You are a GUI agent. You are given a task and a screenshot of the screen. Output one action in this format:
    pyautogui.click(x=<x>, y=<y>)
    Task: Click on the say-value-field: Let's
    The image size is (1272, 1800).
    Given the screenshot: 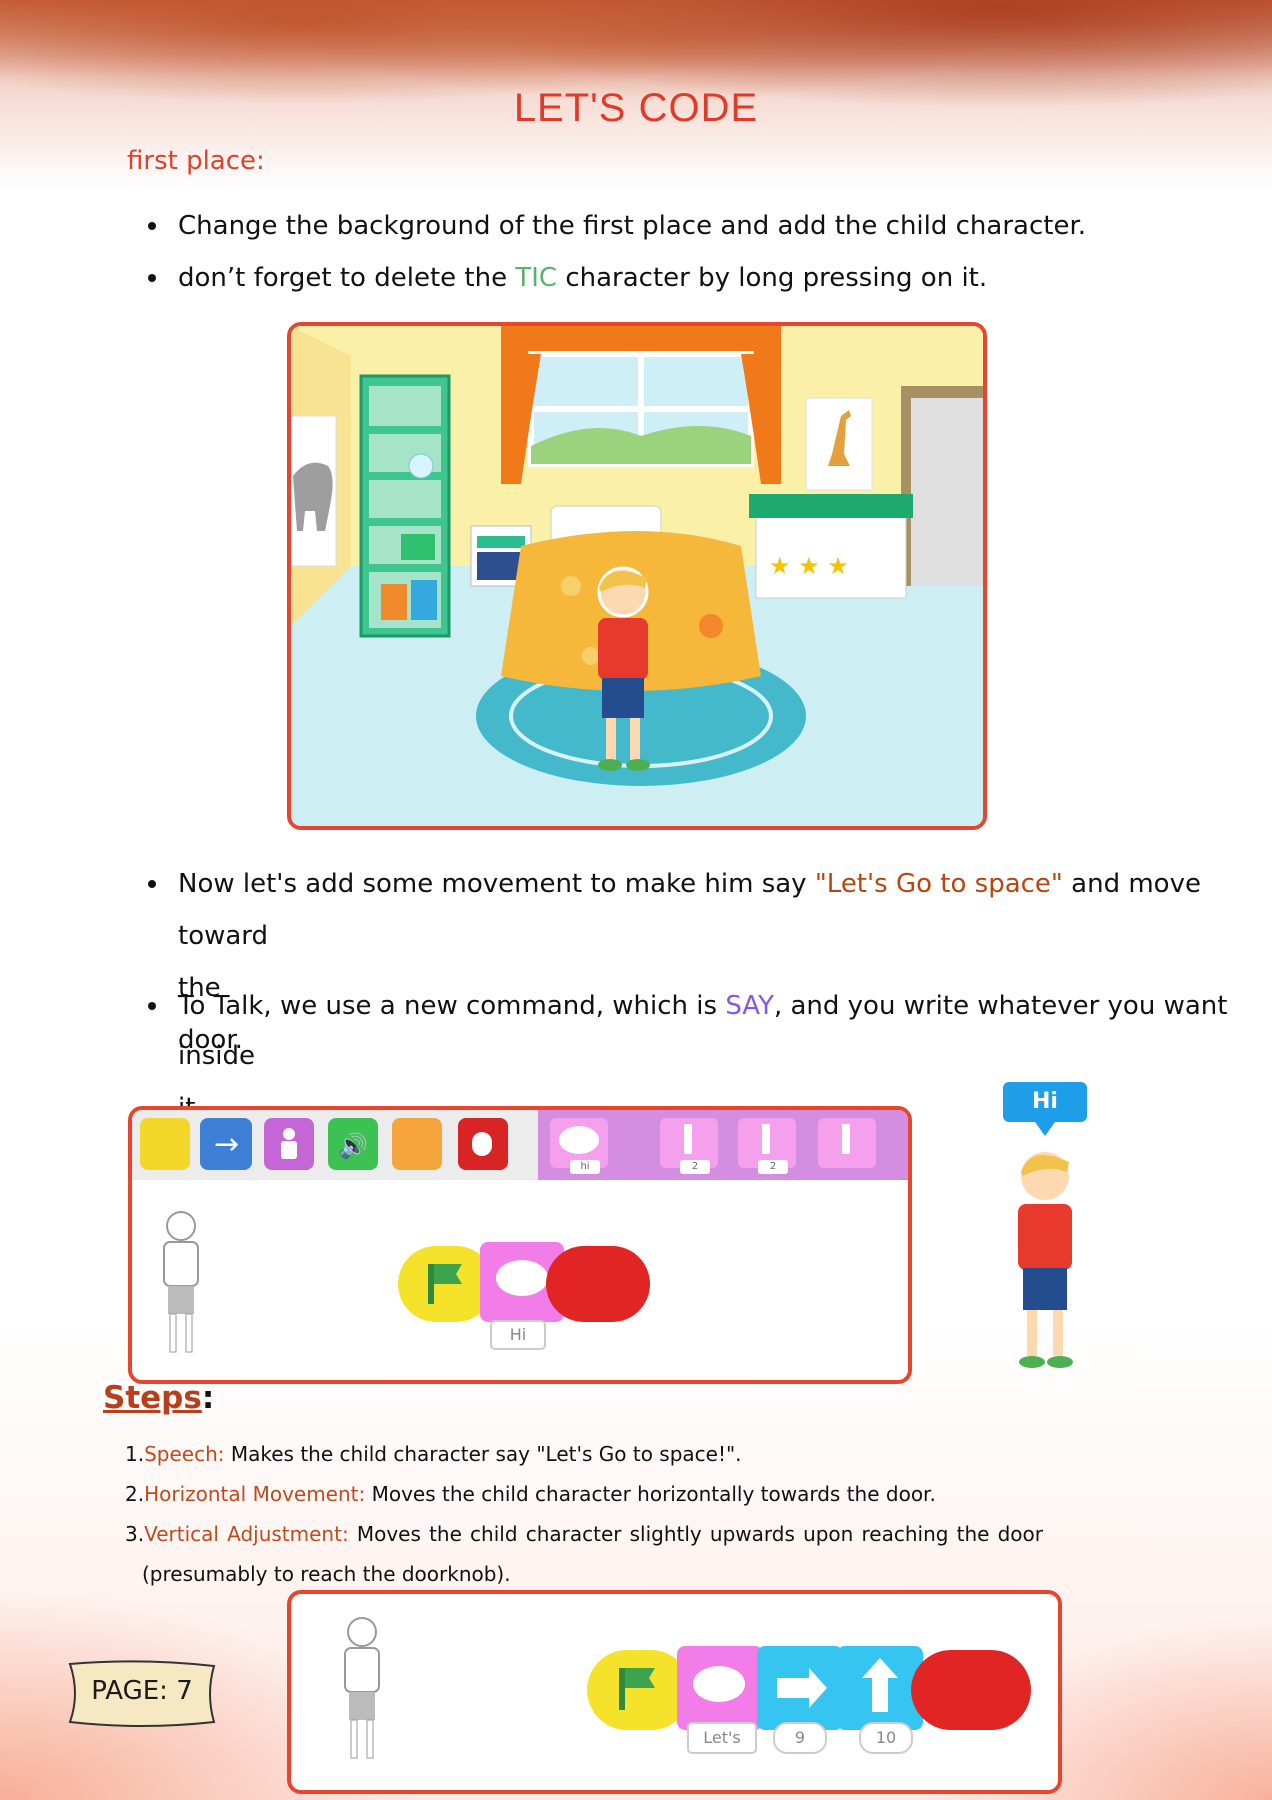 What is the action you would take?
    pyautogui.click(x=722, y=1738)
    